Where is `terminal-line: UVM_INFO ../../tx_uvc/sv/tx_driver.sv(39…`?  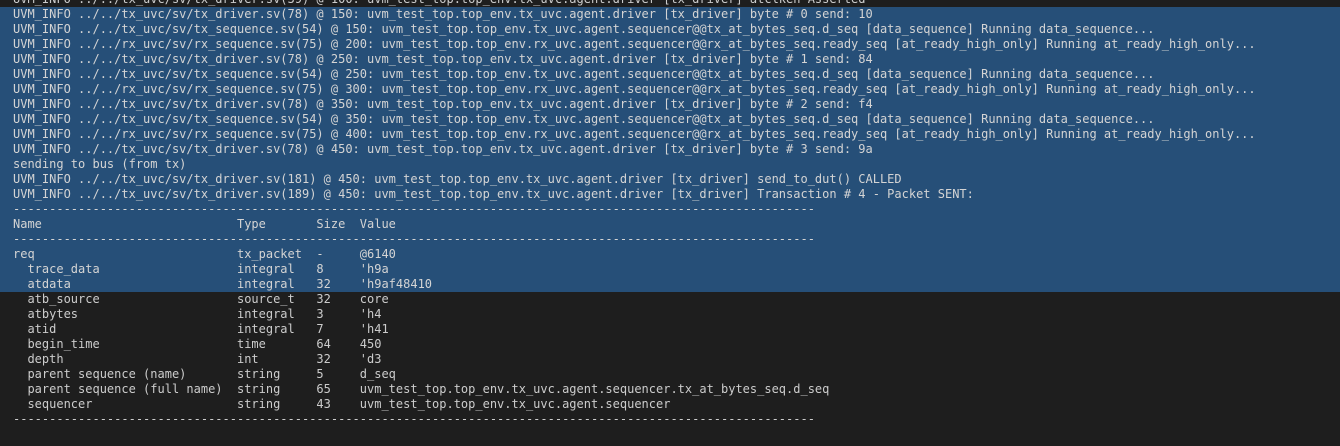
terminal-line: UVM_INFO ../../tx_uvc/sv/tx_driver.sv(39… is located at coordinates (670, 3).